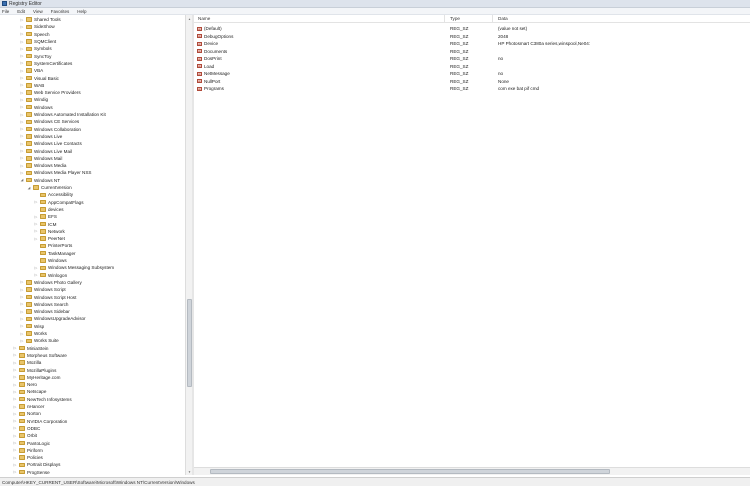  I want to click on tree-item: ▷ Visual Basic, so click(39, 77).